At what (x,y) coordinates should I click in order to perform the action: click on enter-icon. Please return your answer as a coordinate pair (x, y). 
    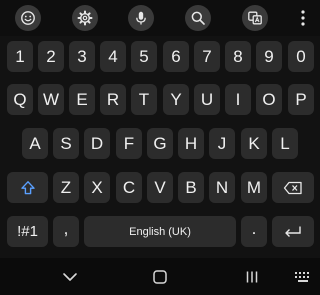
    Looking at the image, I should click on (293, 231).